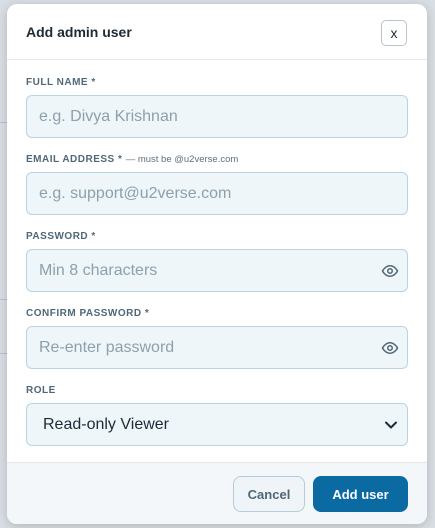 This screenshot has width=435, height=528. What do you see at coordinates (74, 159) in the screenshot?
I see `email-label-text: EMAIL ADDRESS *` at bounding box center [74, 159].